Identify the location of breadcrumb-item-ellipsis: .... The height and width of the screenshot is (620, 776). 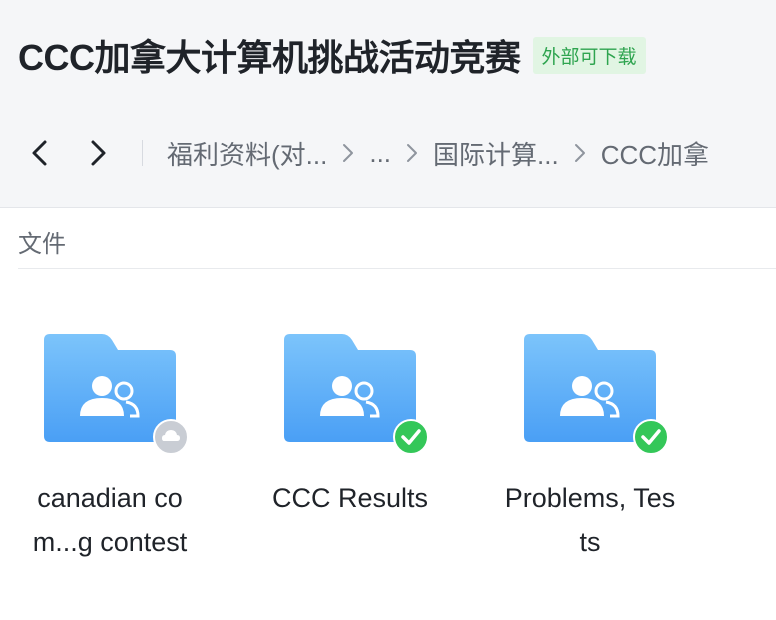
(380, 153).